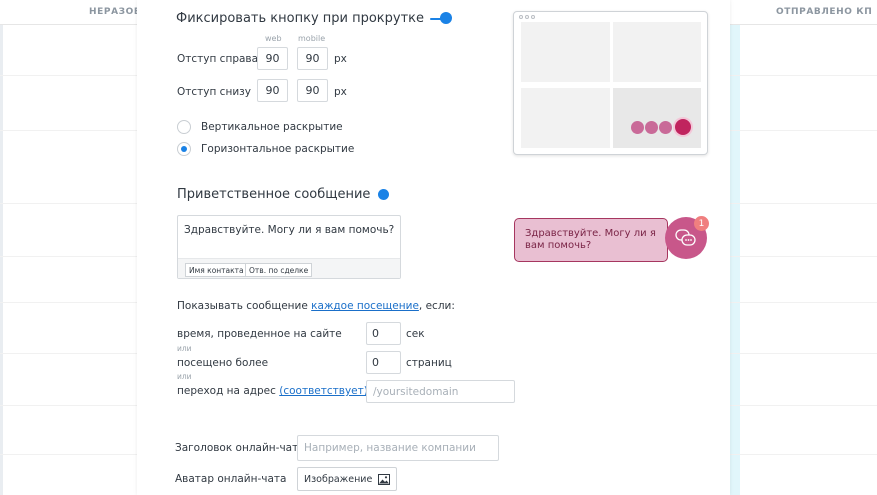  What do you see at coordinates (218, 59) in the screenshot?
I see `offset-right-label: Отступ справа` at bounding box center [218, 59].